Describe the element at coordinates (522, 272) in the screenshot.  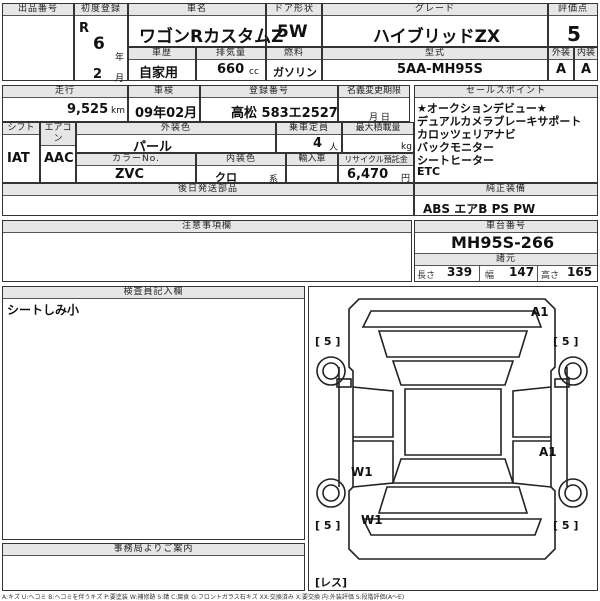
I see `dim-width: 147` at that location.